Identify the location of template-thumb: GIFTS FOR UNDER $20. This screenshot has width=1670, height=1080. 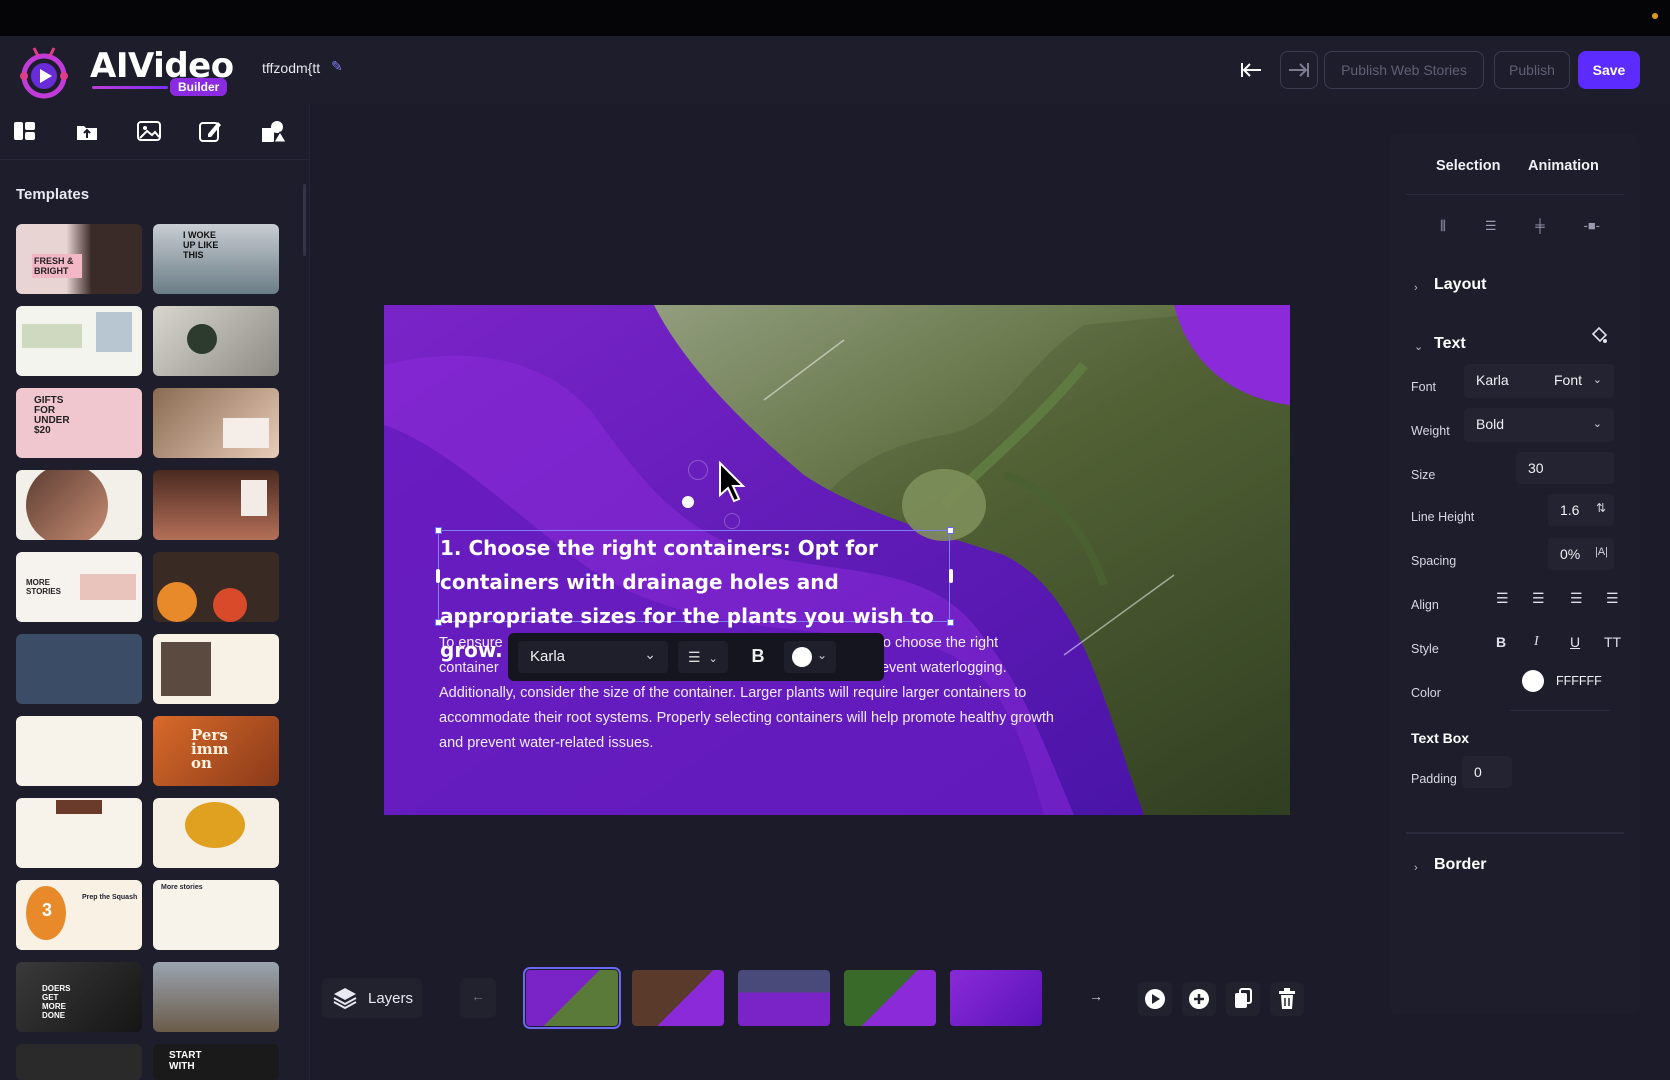
(79, 423).